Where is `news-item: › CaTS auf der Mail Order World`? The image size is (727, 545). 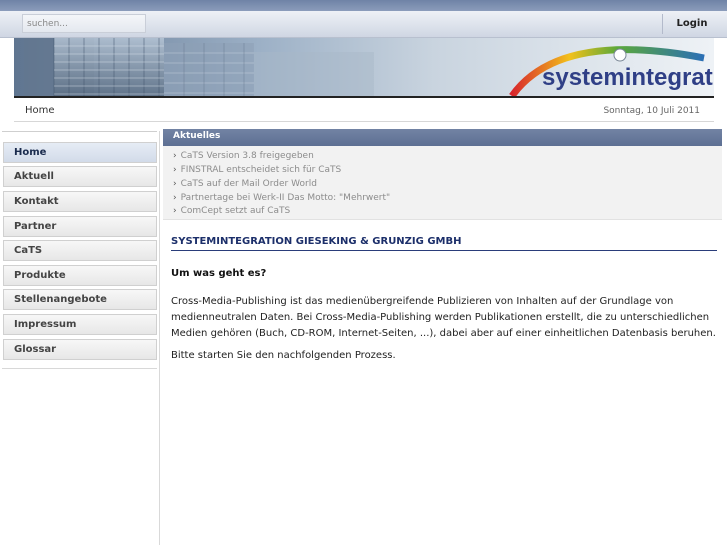
news-item: › CaTS auf der Mail Order World is located at coordinates (245, 185).